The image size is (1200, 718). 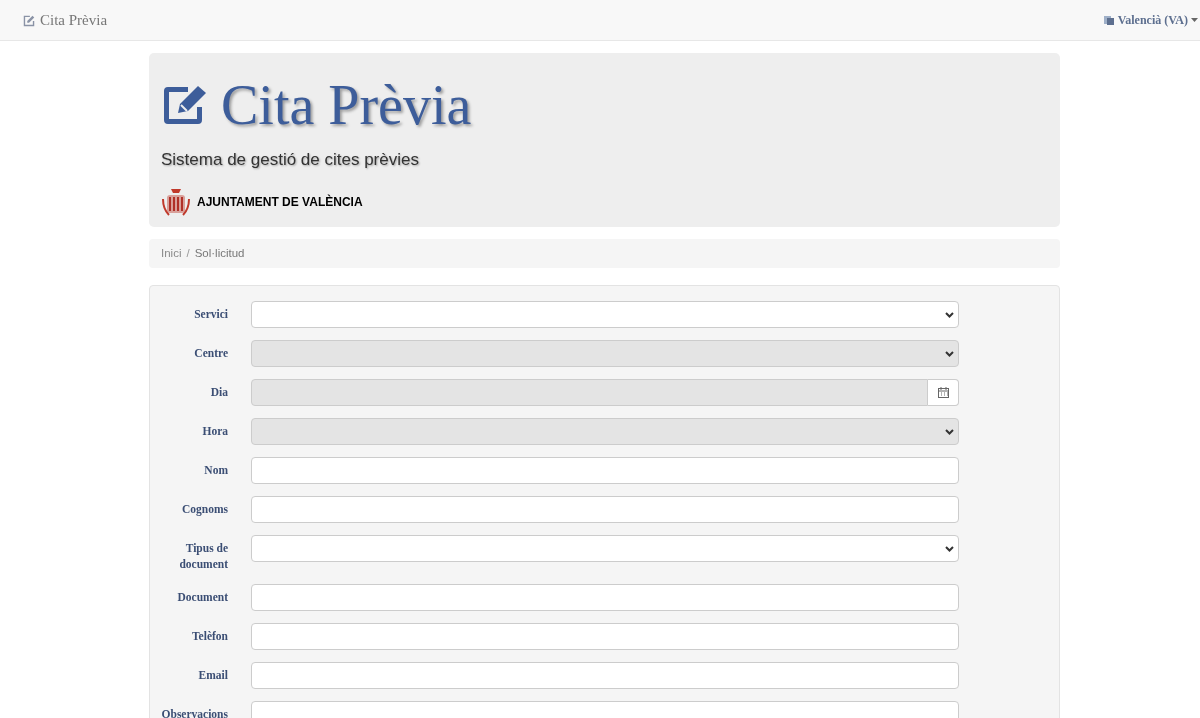 What do you see at coordinates (212, 675) in the screenshot?
I see `field-label: Email` at bounding box center [212, 675].